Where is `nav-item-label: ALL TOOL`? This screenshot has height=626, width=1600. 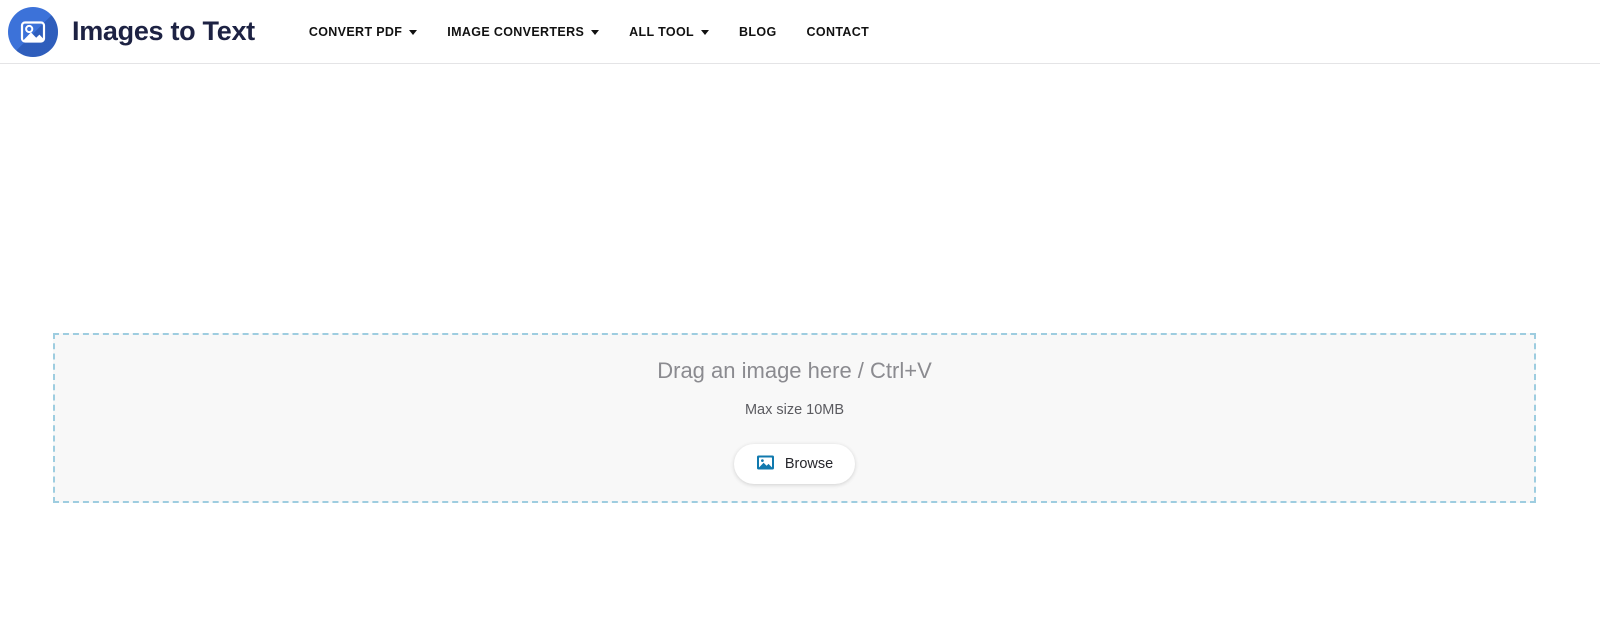
nav-item-label: ALL TOOL is located at coordinates (662, 31).